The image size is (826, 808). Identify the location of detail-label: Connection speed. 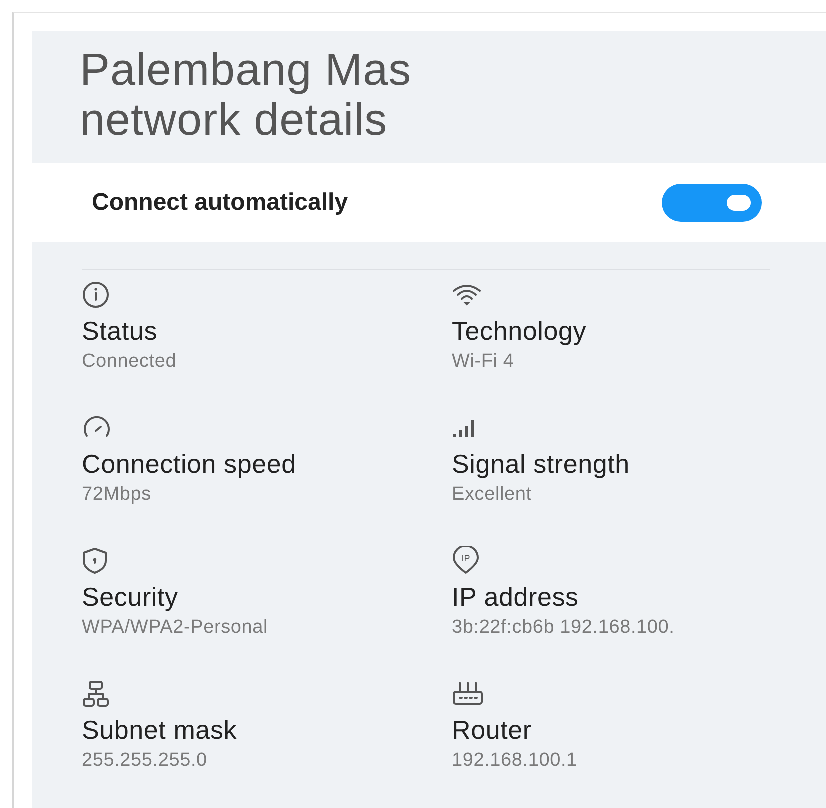
(189, 464).